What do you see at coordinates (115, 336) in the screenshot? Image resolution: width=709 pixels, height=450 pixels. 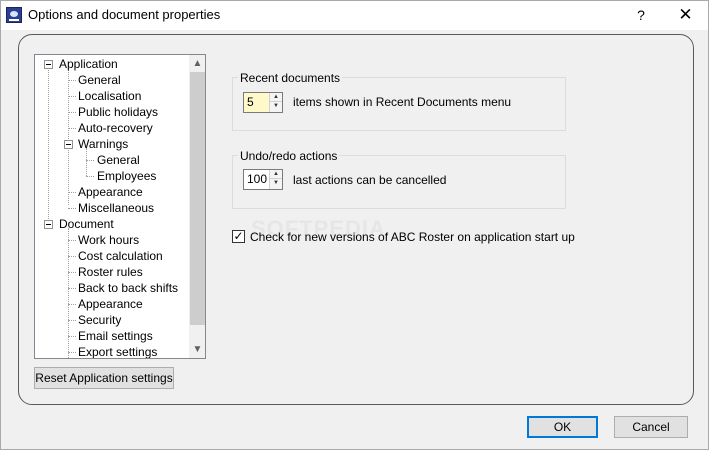 I see `tree-item-email-settings: Email settings` at bounding box center [115, 336].